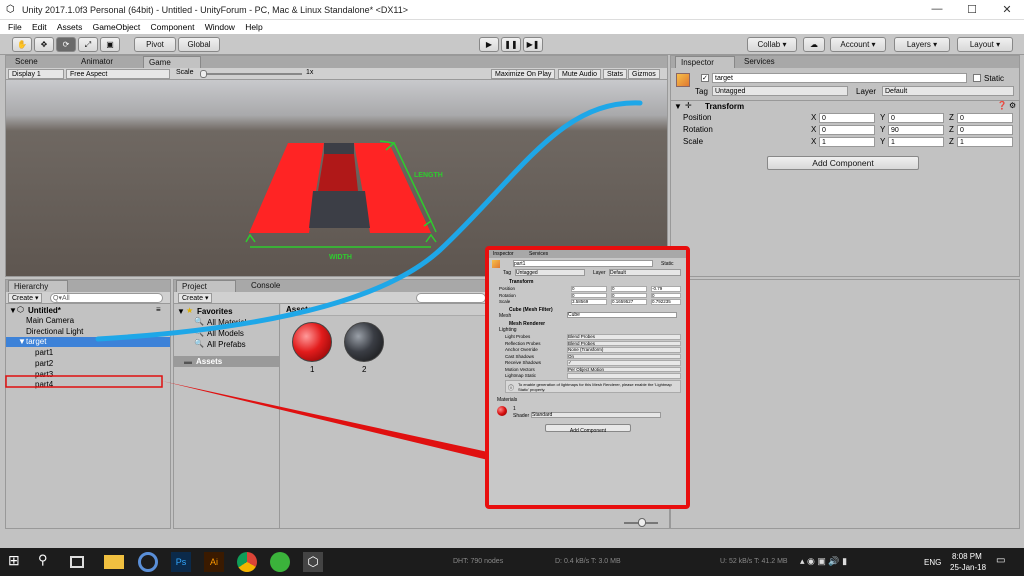  Describe the element at coordinates (77, 562) in the screenshot. I see `task-view-icon` at that location.